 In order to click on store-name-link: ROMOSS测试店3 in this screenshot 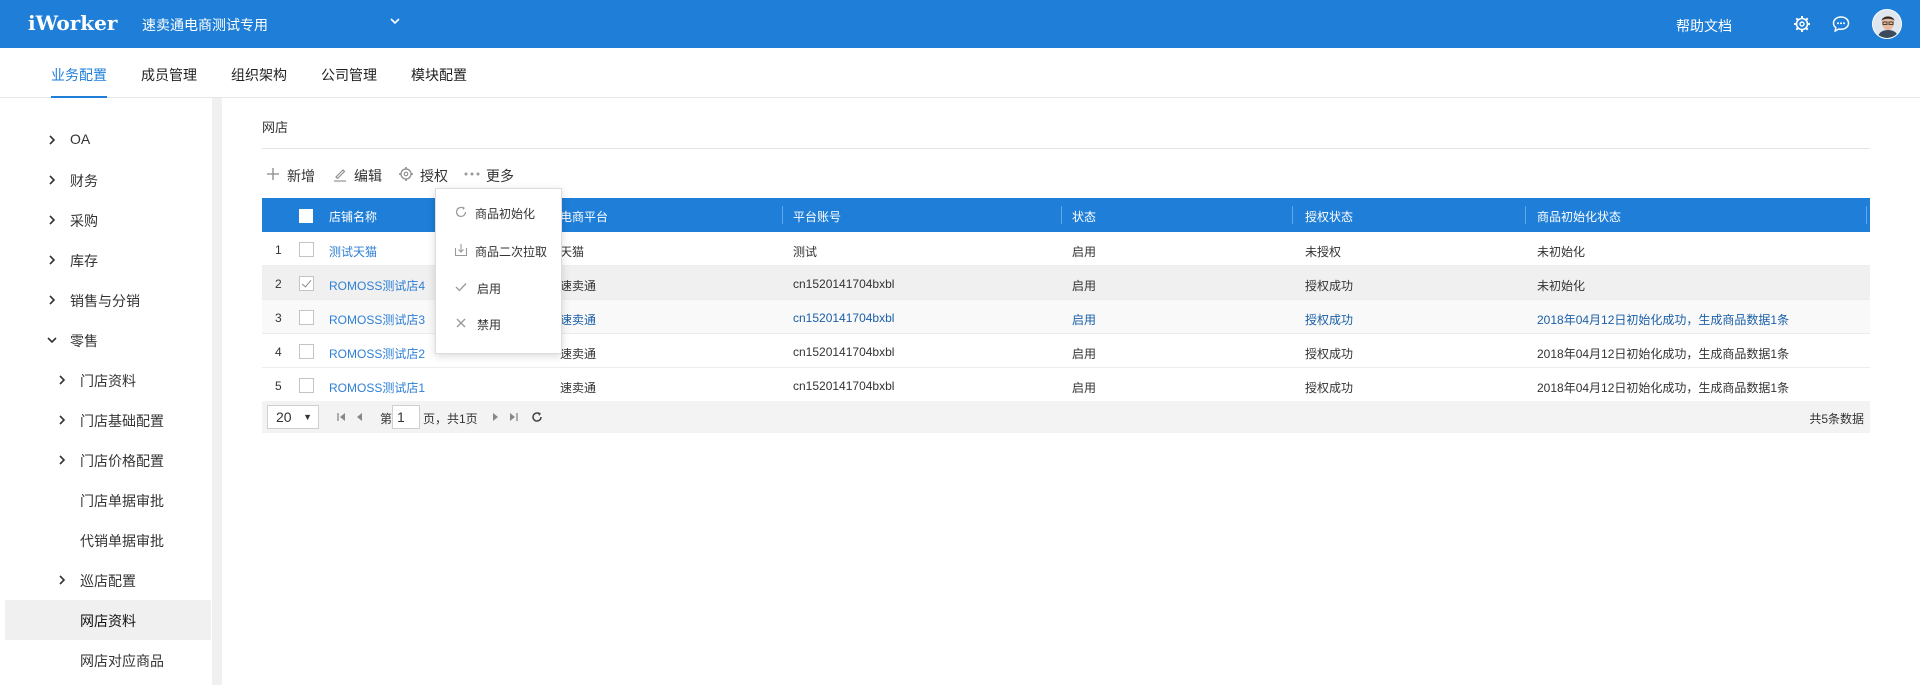, I will do `click(377, 319)`.